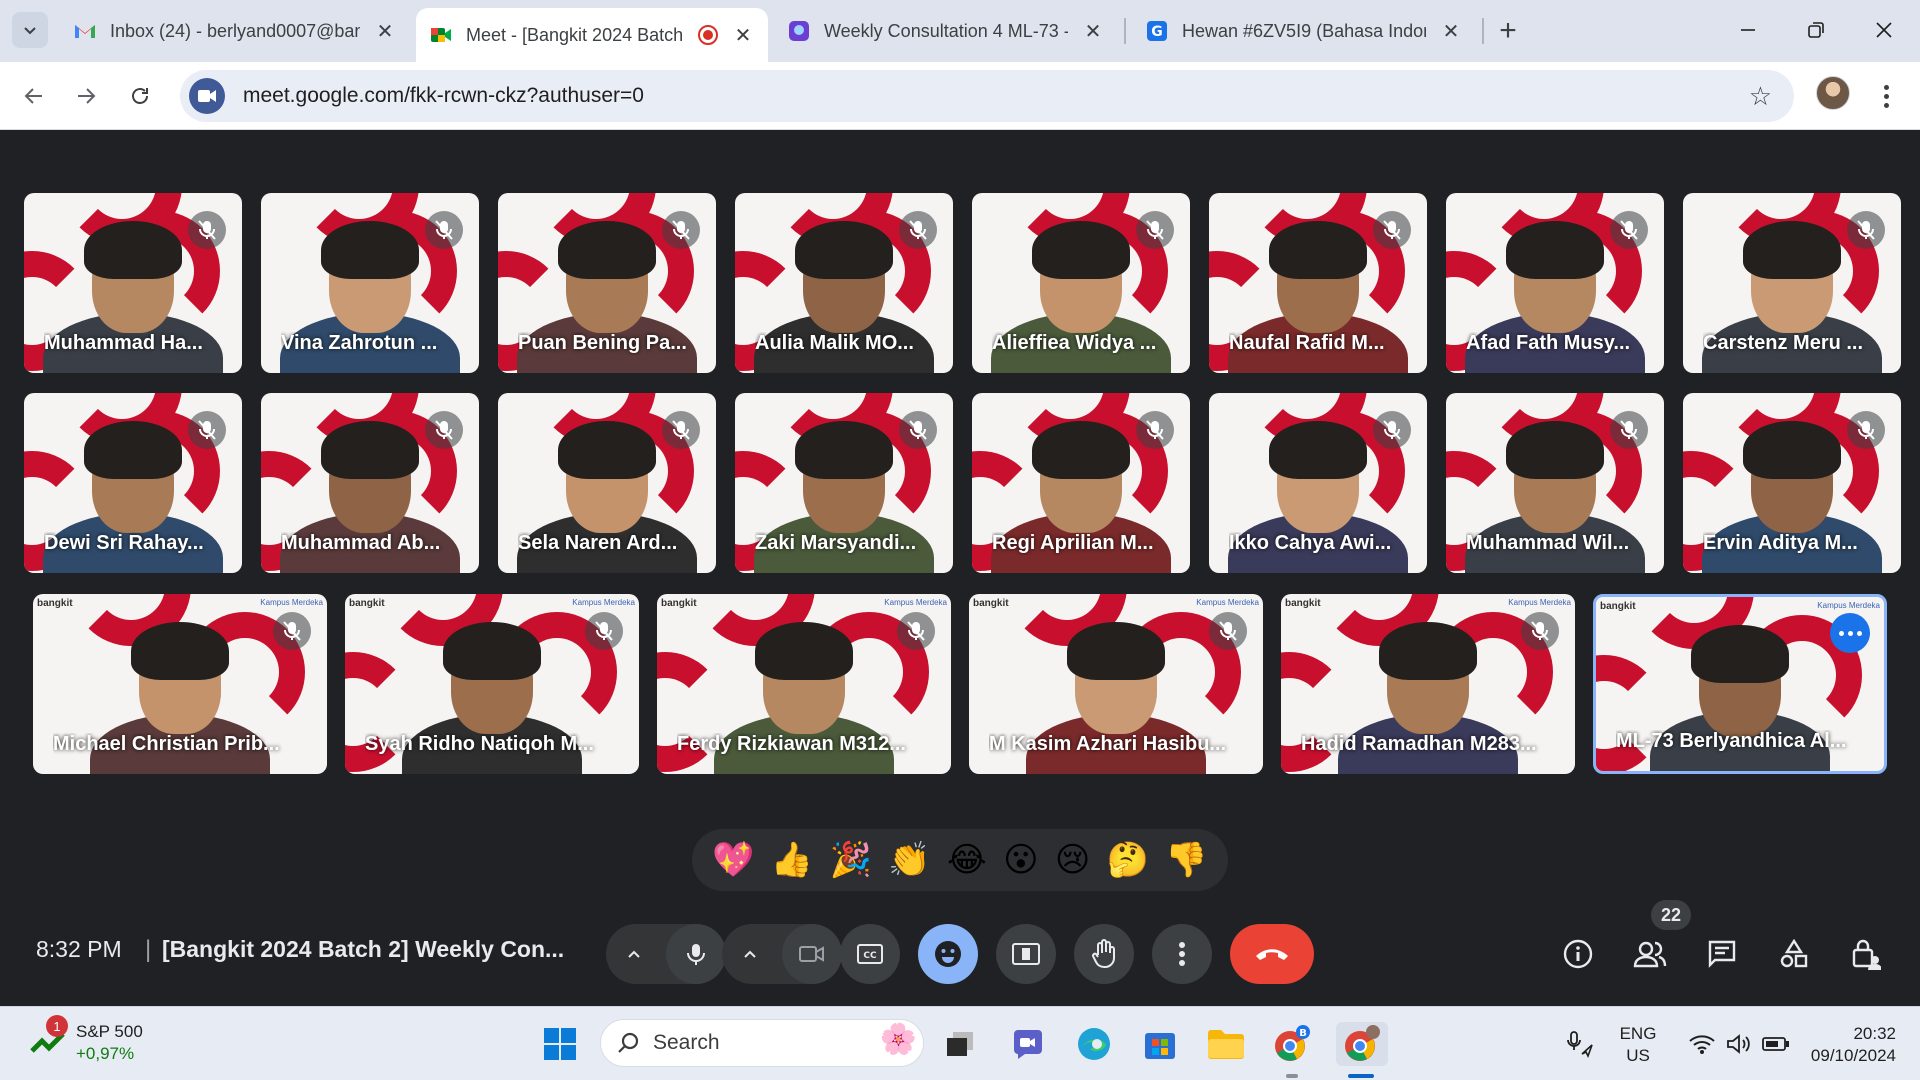  What do you see at coordinates (1186, 860) in the screenshot?
I see `reaction-thumbs-down: 👎` at bounding box center [1186, 860].